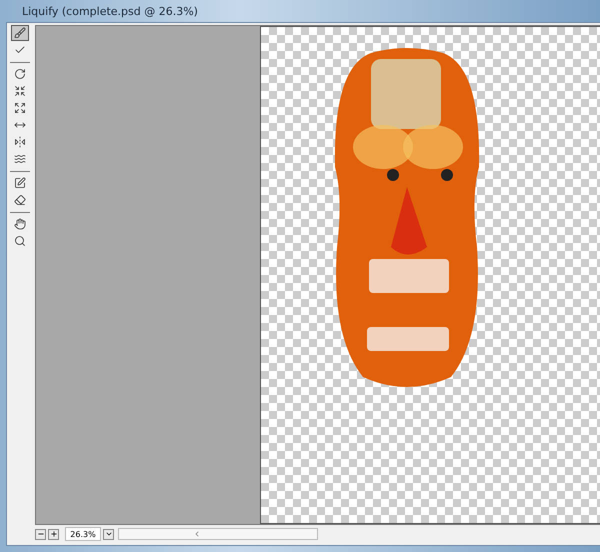  Describe the element at coordinates (20, 183) in the screenshot. I see `pen-icon` at that location.